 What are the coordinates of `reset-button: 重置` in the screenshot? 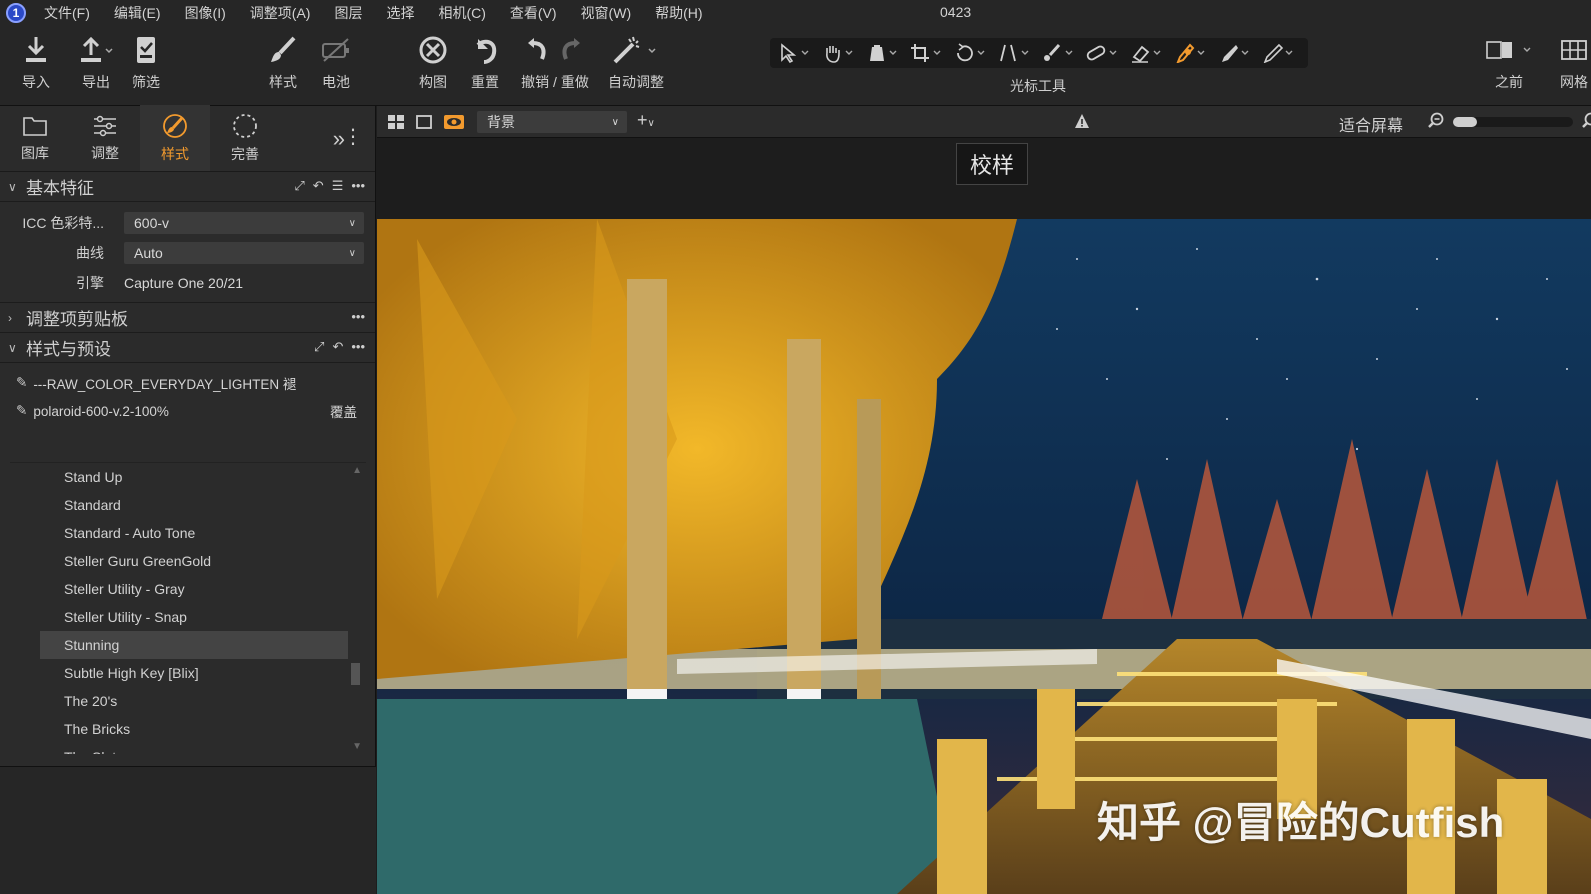 It's located at (485, 62).